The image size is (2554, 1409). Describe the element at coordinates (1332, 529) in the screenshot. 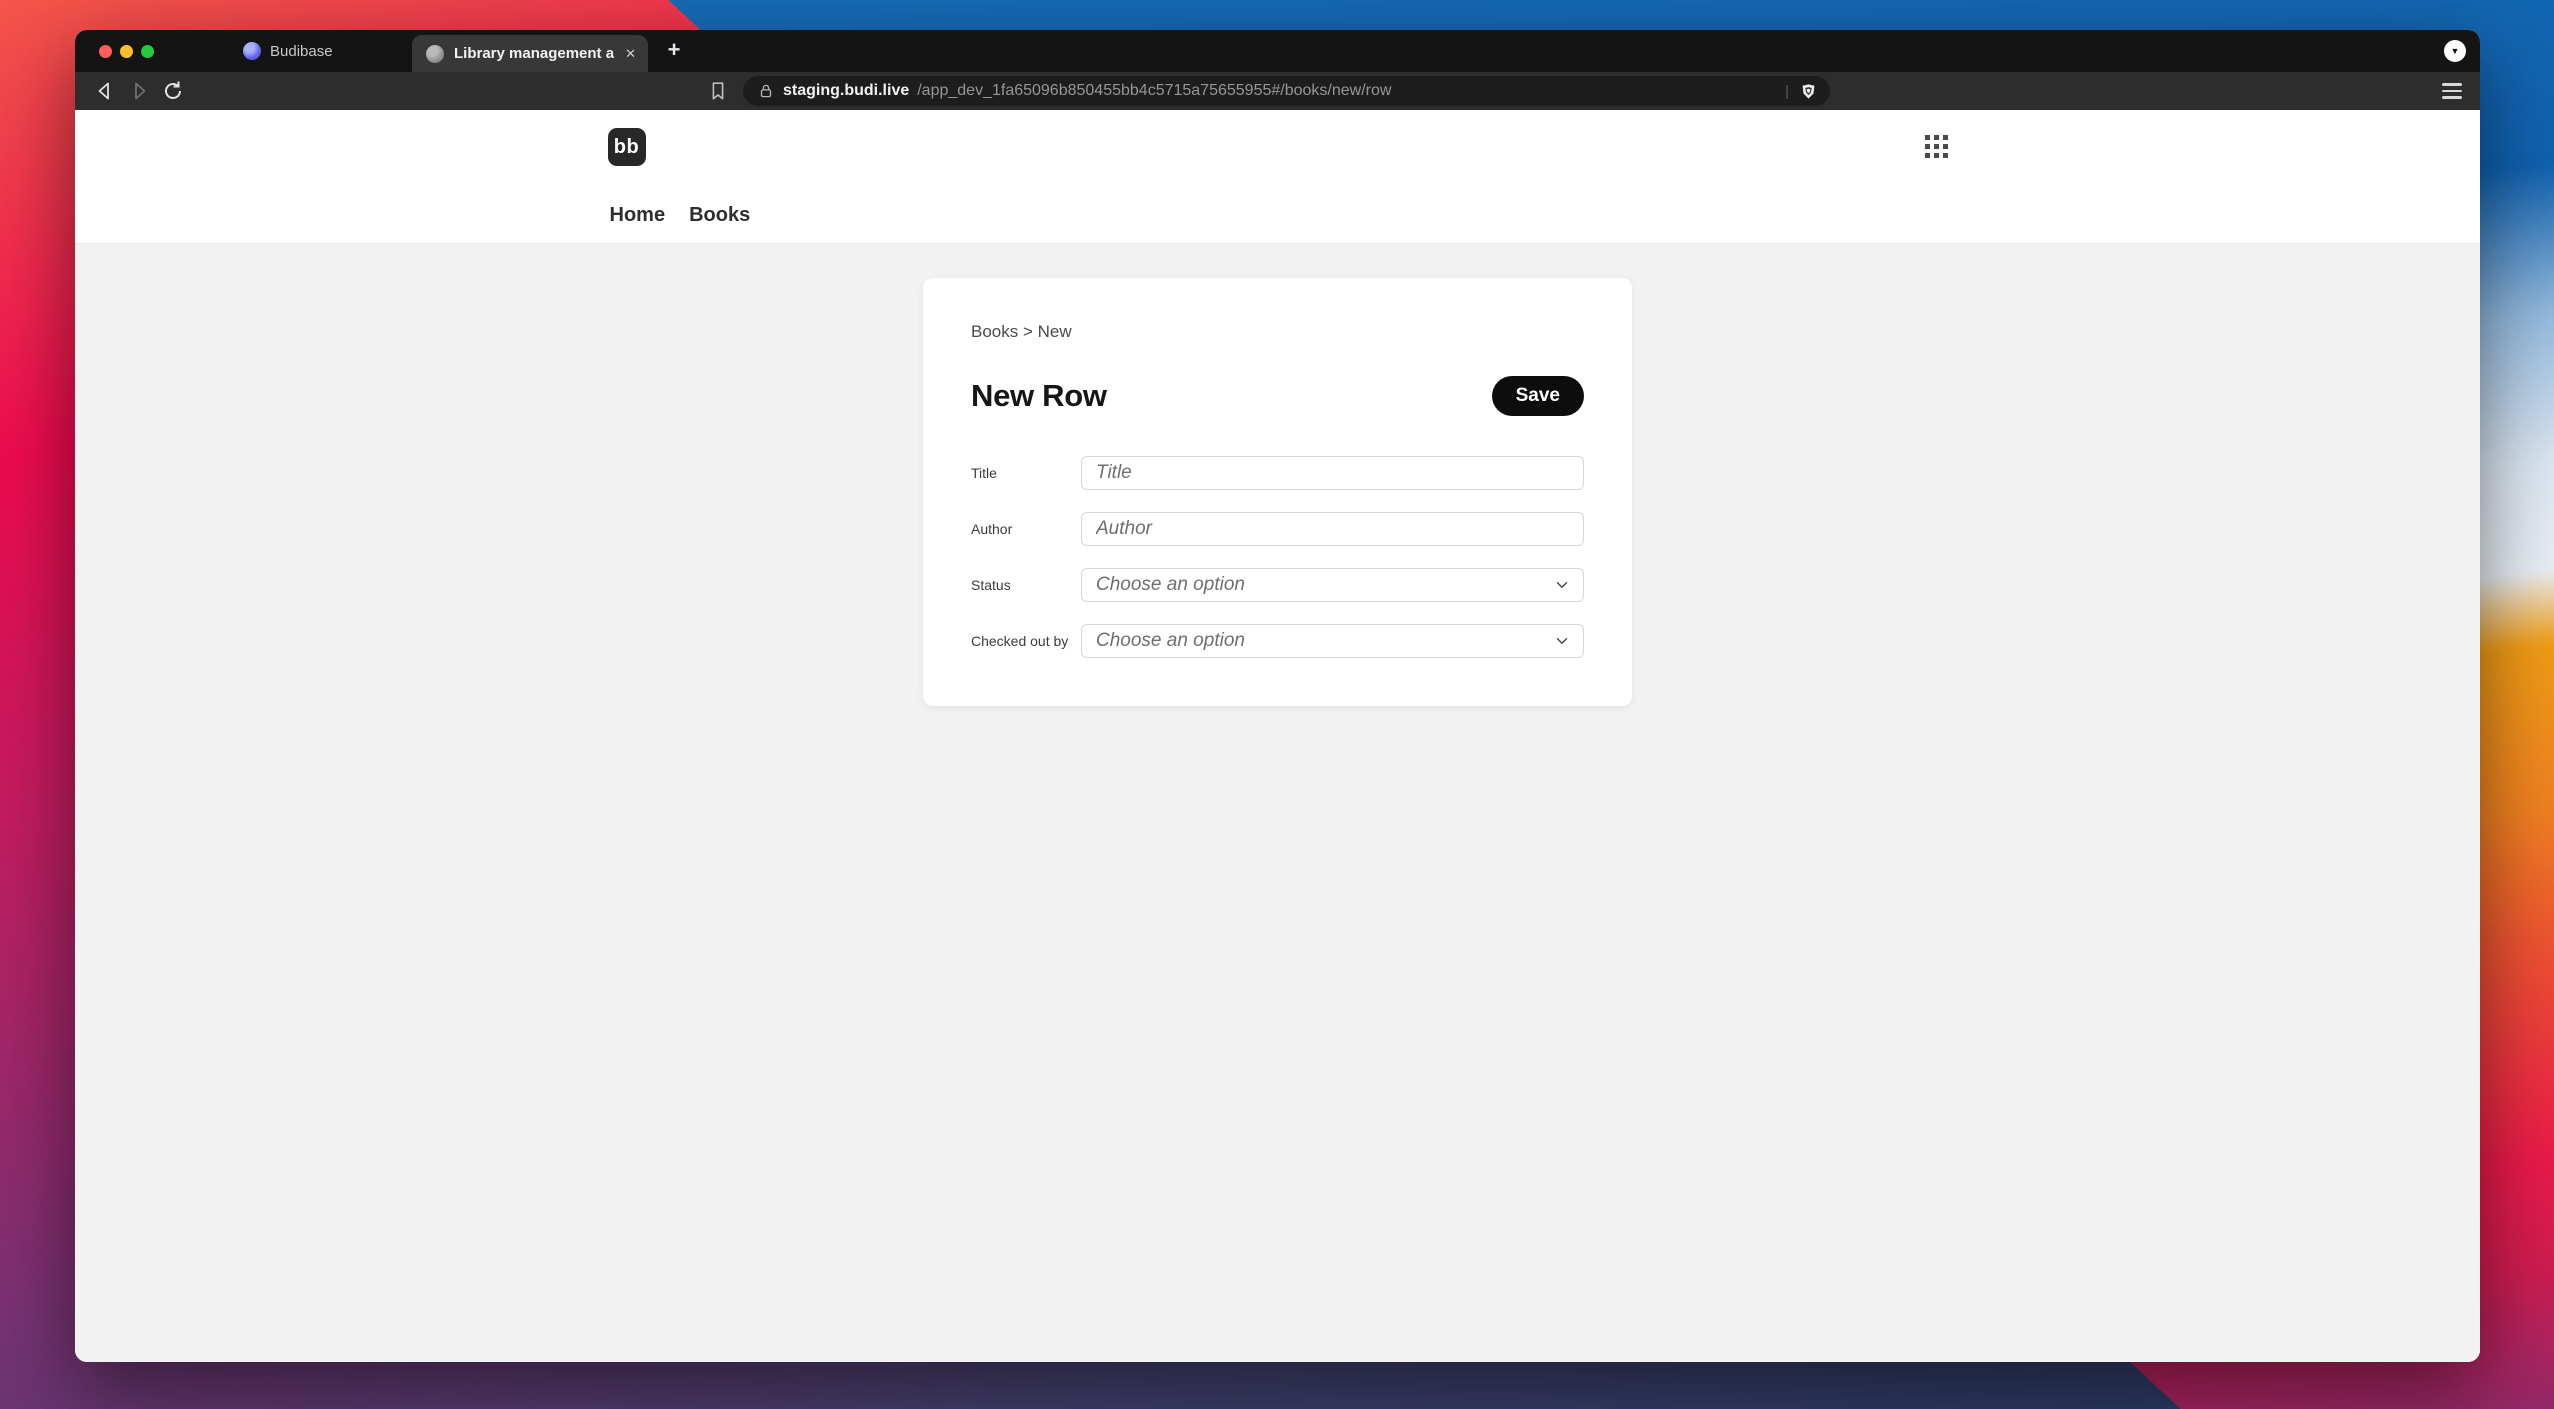

I see `author-field` at that location.